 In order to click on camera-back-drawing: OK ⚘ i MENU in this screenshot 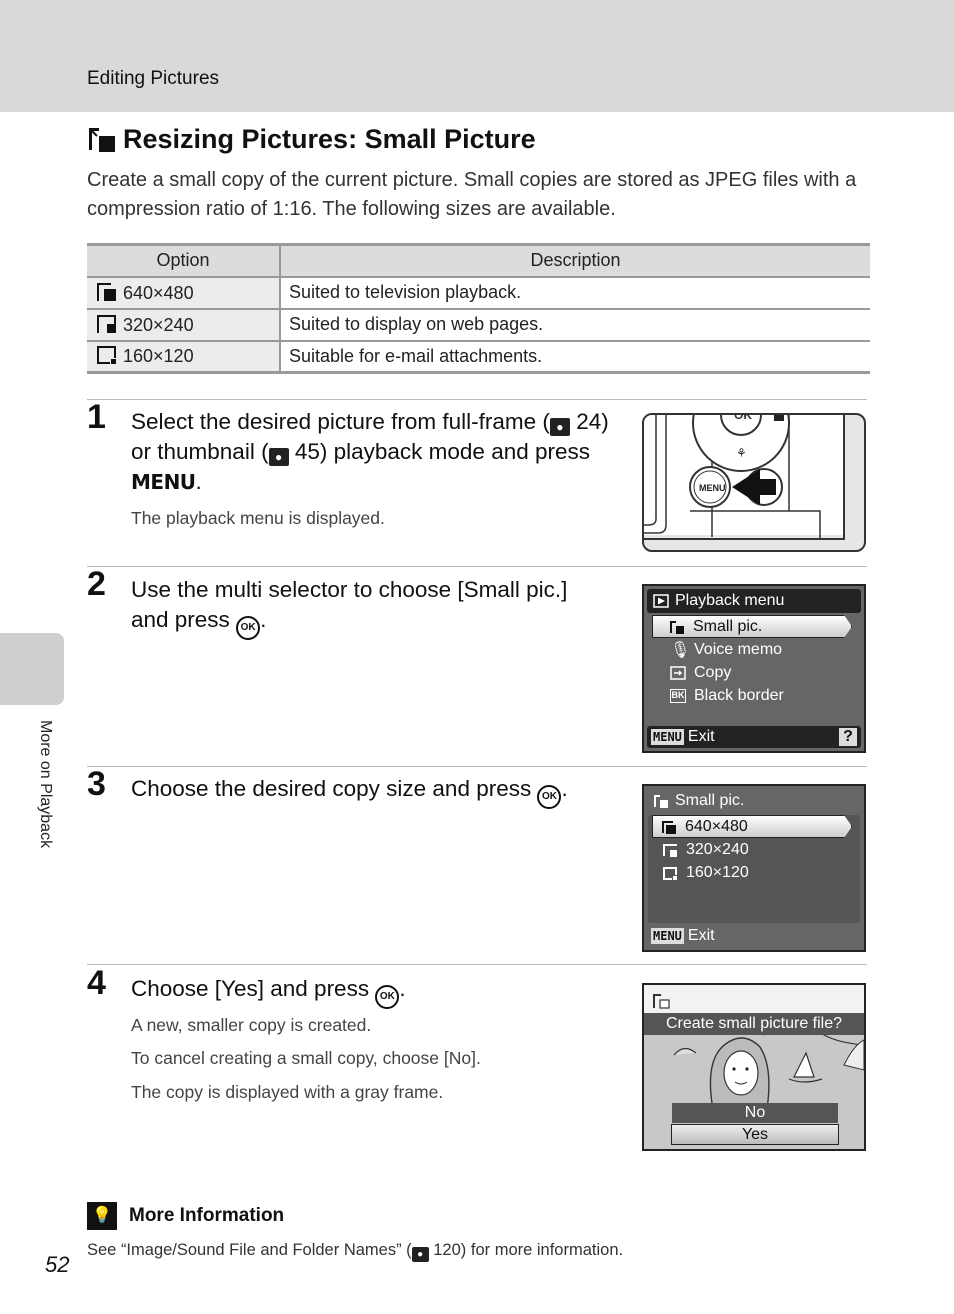, I will do `click(744, 477)`.